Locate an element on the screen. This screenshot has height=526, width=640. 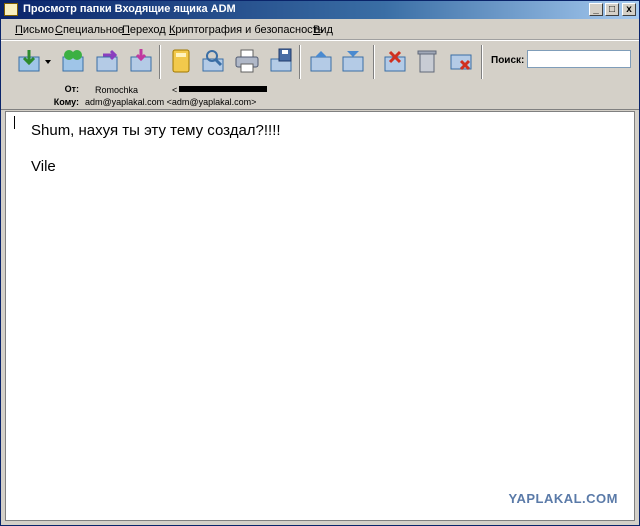
trash-button is located at coordinates (427, 61).